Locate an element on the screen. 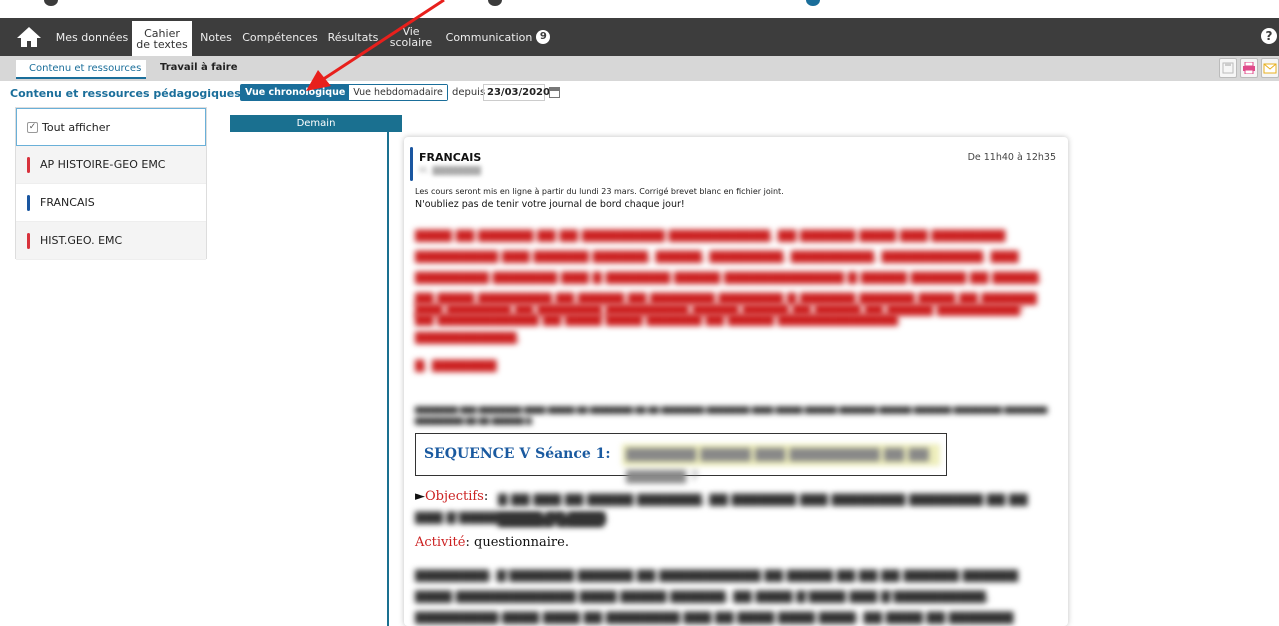 The image size is (1279, 626). subject-item: FRANCAIS is located at coordinates (111, 203).